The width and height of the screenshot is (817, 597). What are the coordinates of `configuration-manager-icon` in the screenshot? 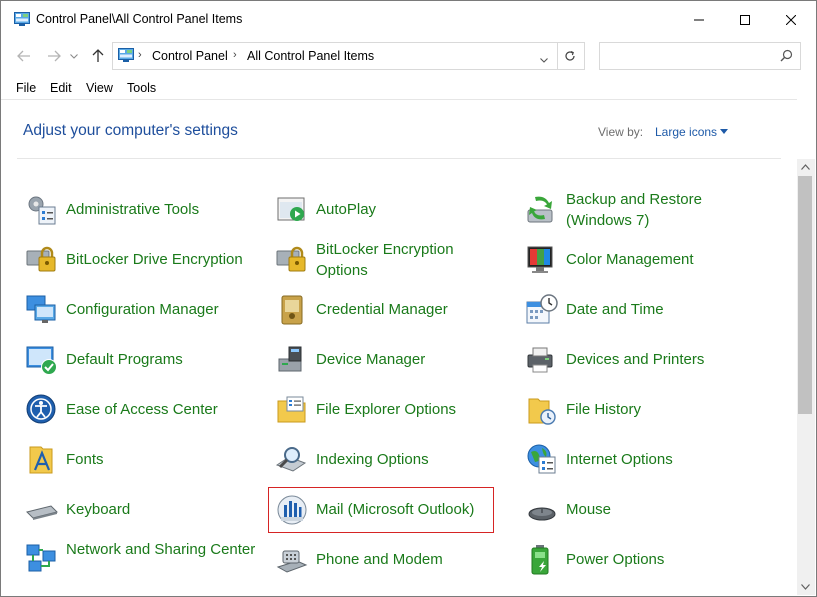 It's located at (41, 309).